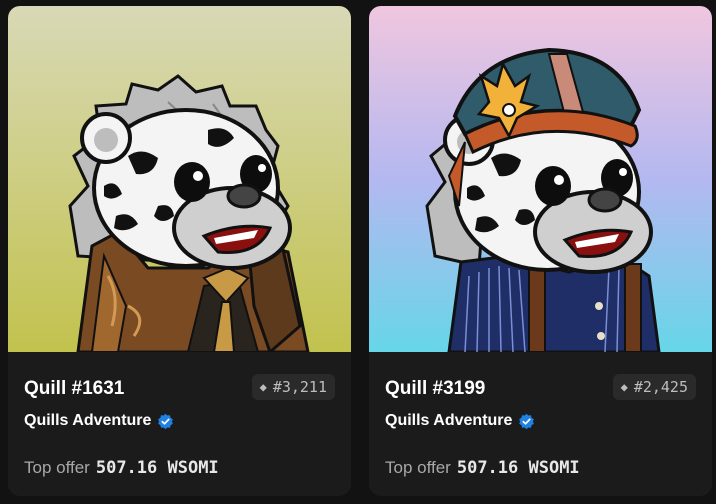 This screenshot has width=716, height=504. I want to click on nft-name: Quill #1631, so click(74, 389).